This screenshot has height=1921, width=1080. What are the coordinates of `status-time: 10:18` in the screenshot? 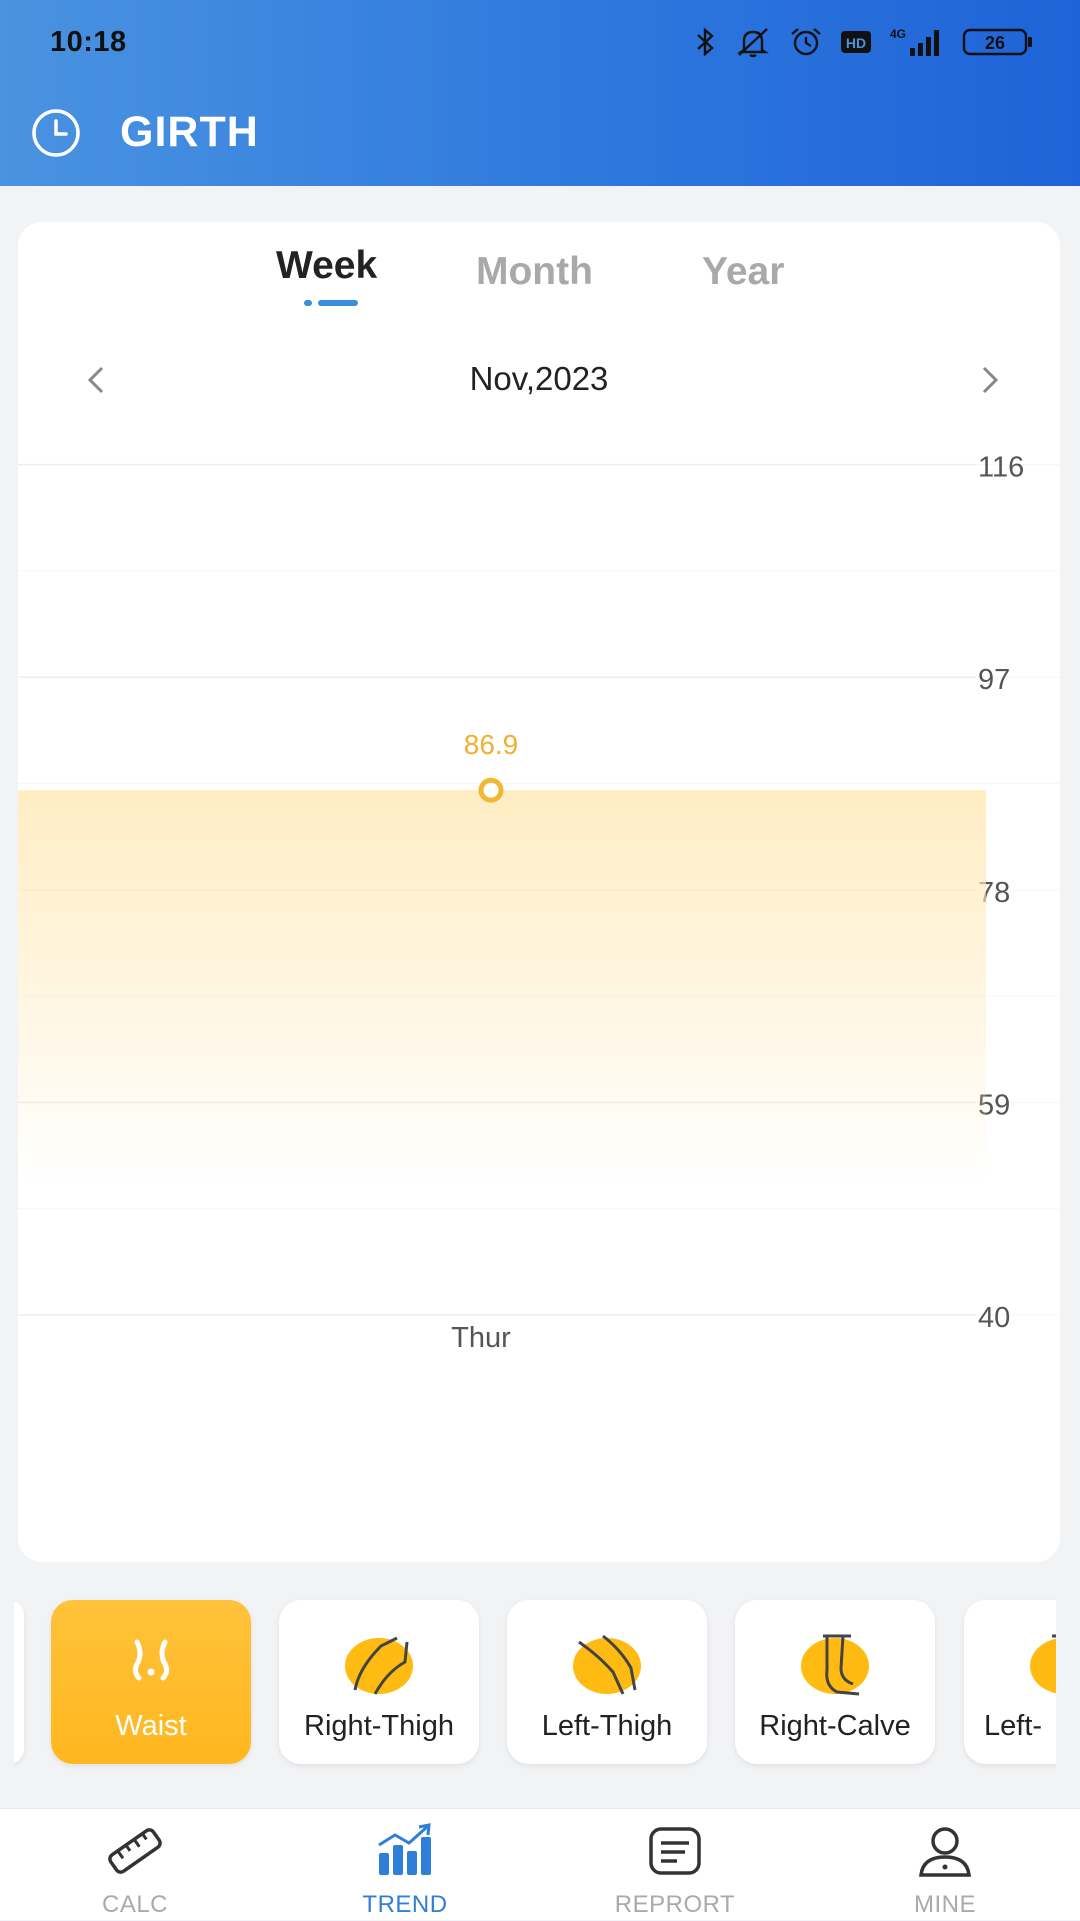 It's located at (88, 41).